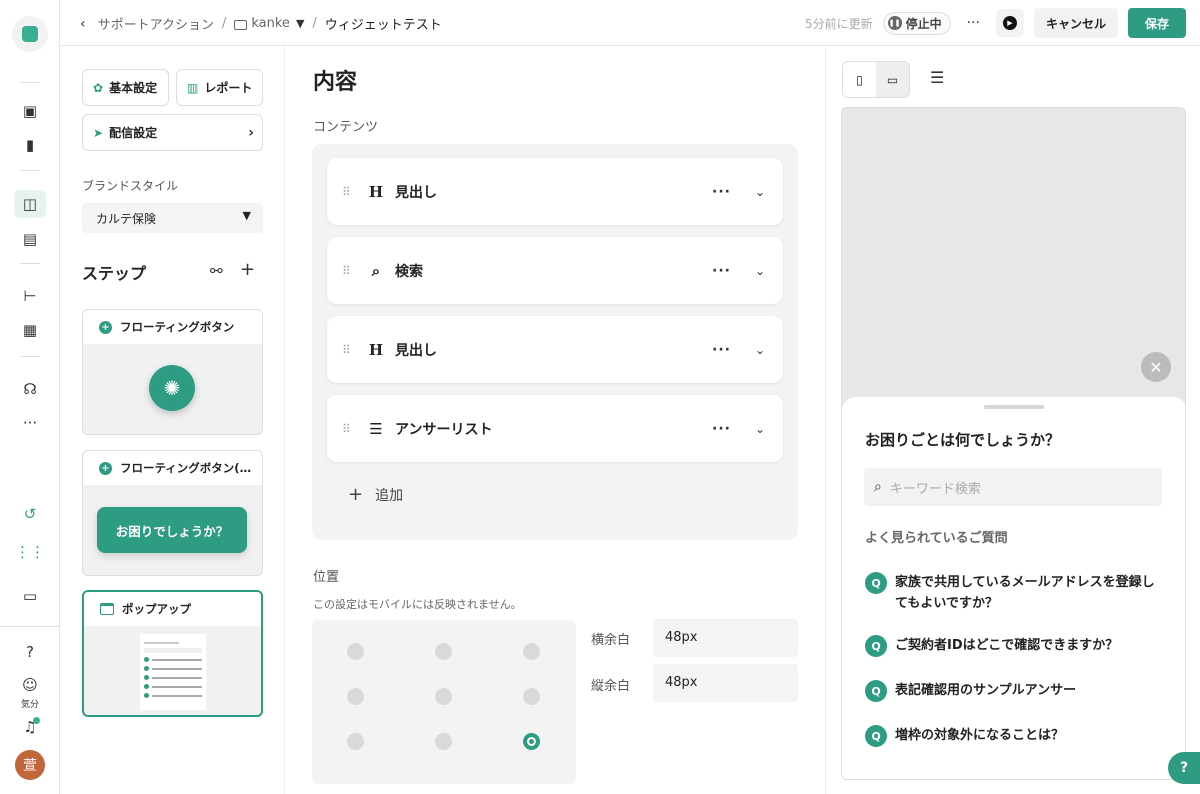 The image size is (1200, 794). I want to click on layout-icon: ▤, so click(30, 239).